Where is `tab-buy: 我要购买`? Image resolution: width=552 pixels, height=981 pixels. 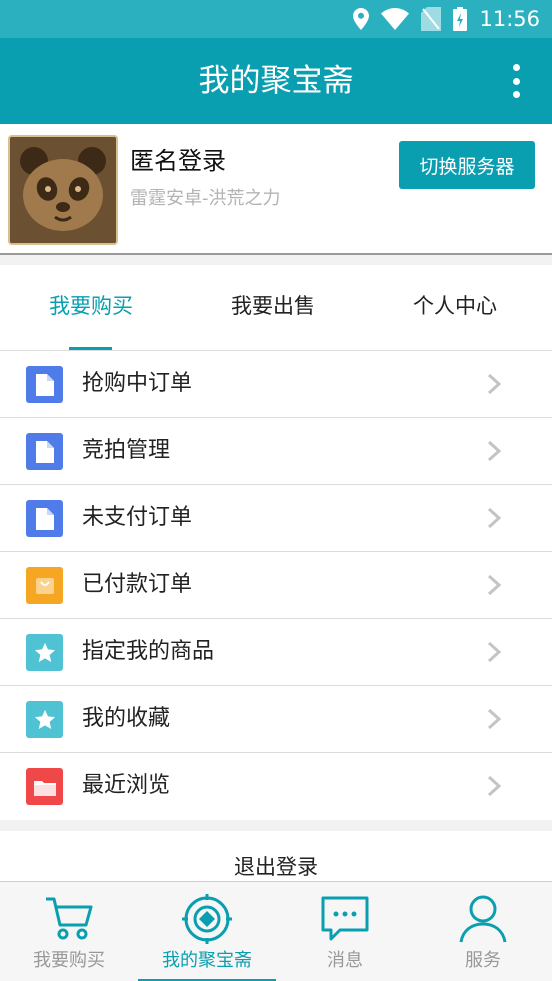
tab-buy: 我要购买 is located at coordinates (91, 308).